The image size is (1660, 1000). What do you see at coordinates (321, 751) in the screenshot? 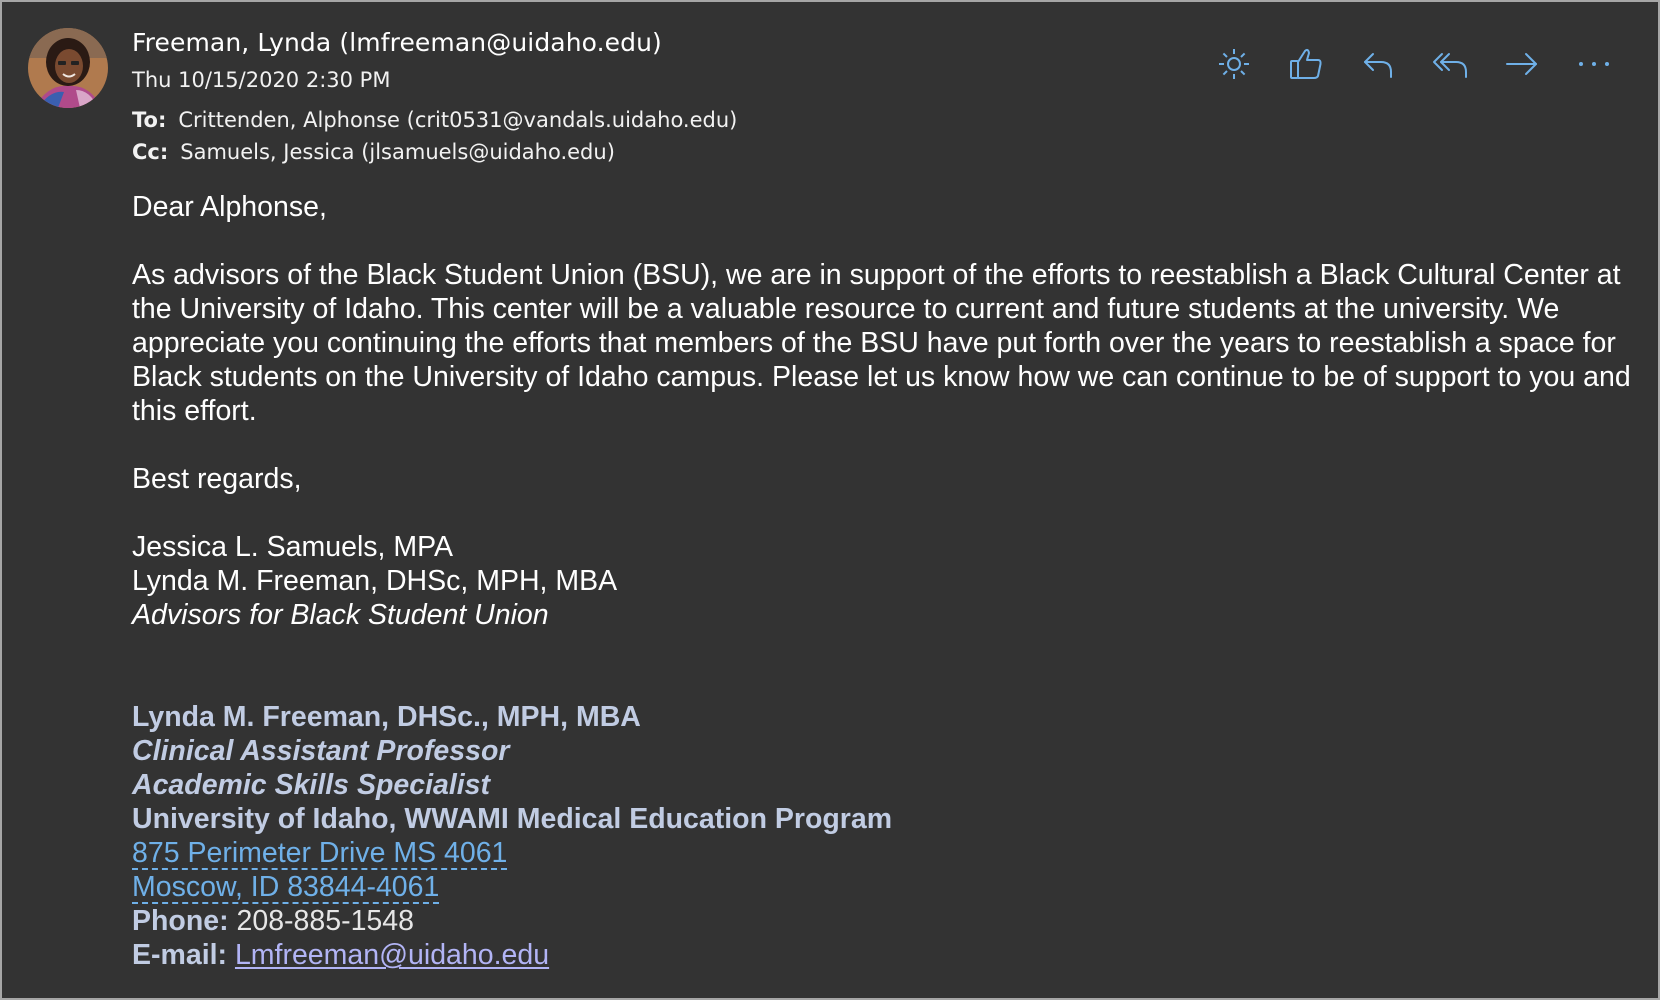
I see `signature-title-1: Clinical Assistant Professor` at bounding box center [321, 751].